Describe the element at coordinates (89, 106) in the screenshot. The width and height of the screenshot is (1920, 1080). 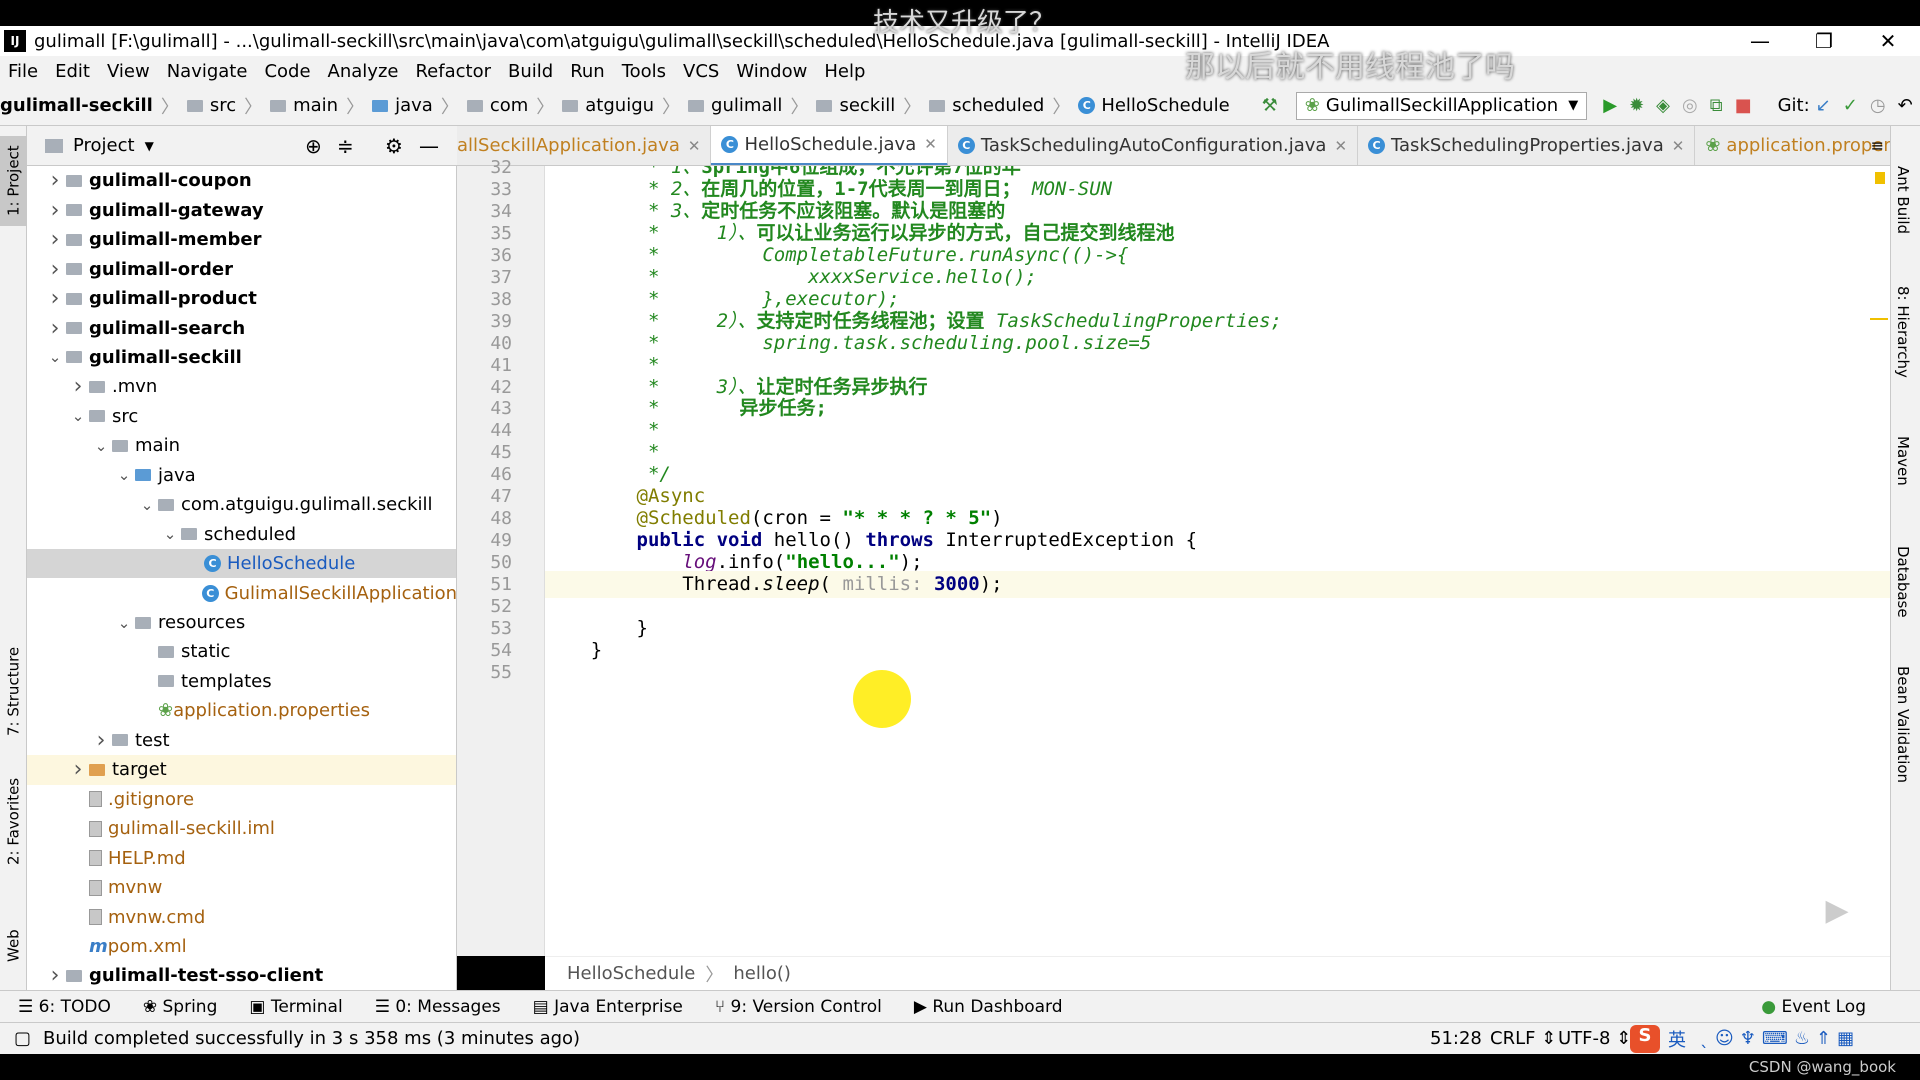
I see `crumb-module: gulimall-seckill 〉` at that location.